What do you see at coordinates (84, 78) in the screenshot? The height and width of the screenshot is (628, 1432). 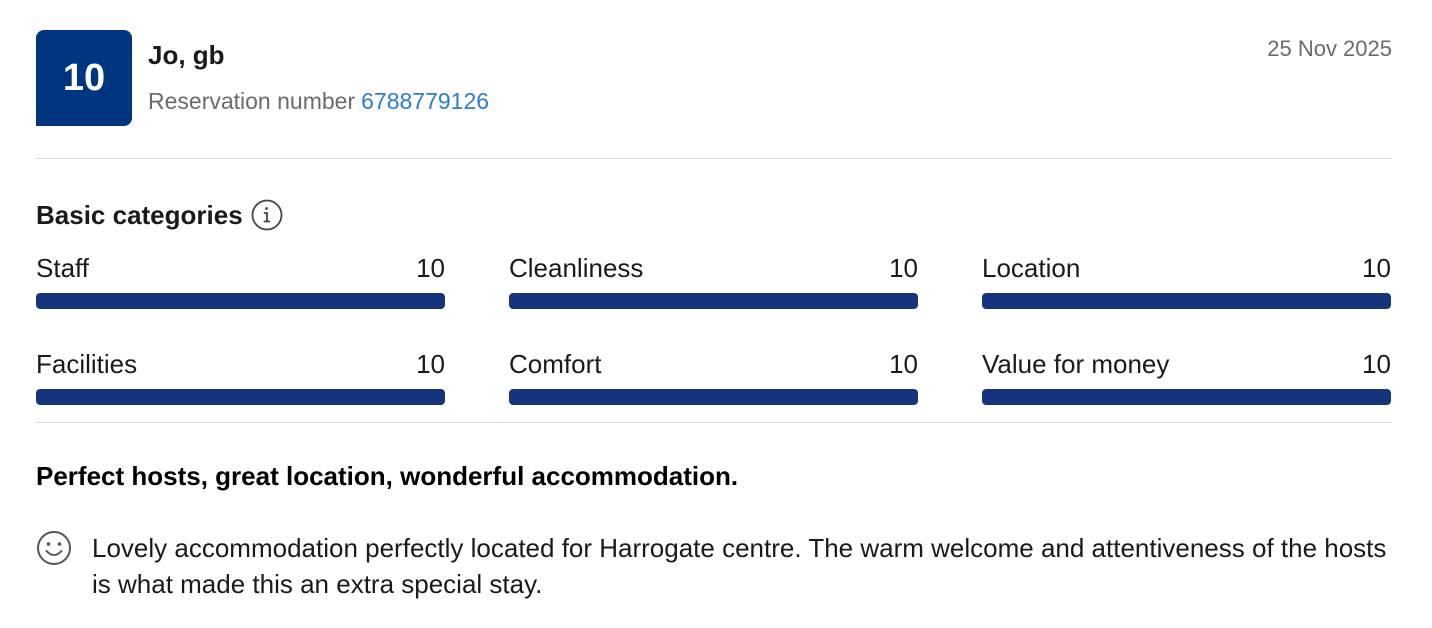 I see `score-badge: 10` at bounding box center [84, 78].